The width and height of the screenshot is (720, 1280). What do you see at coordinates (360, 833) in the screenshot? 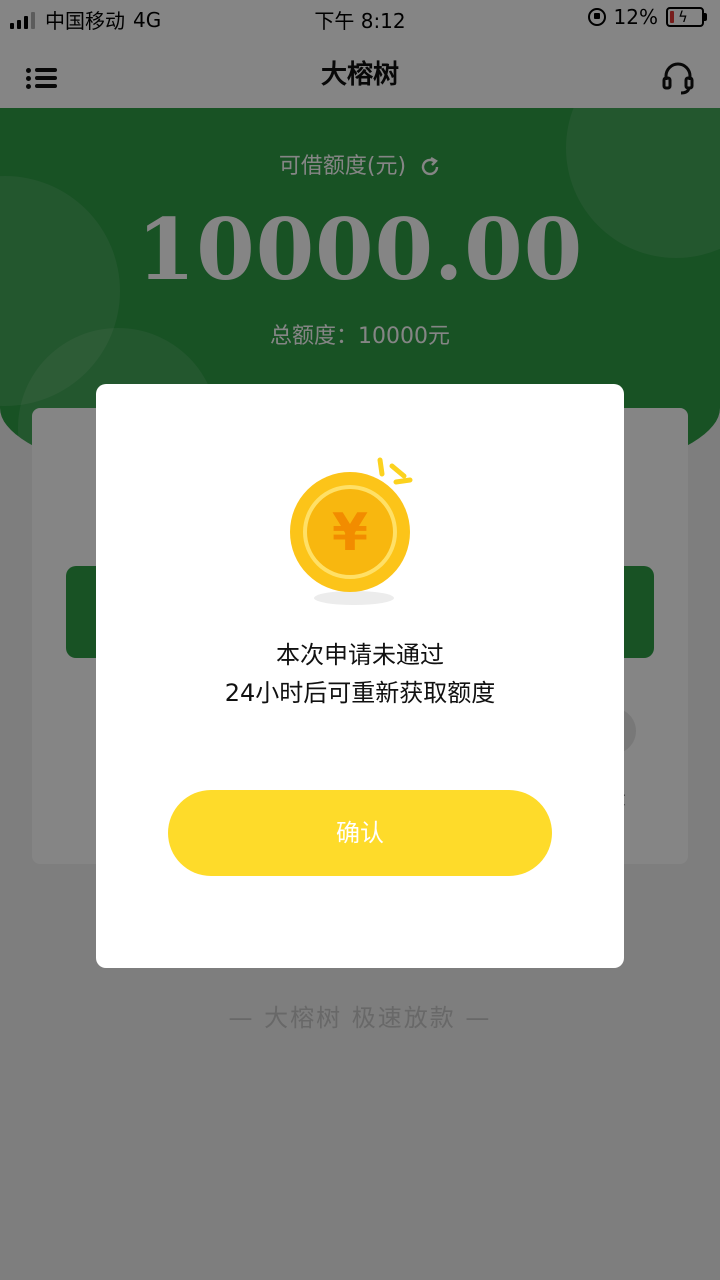
I see `confirm-button: 确认` at bounding box center [360, 833].